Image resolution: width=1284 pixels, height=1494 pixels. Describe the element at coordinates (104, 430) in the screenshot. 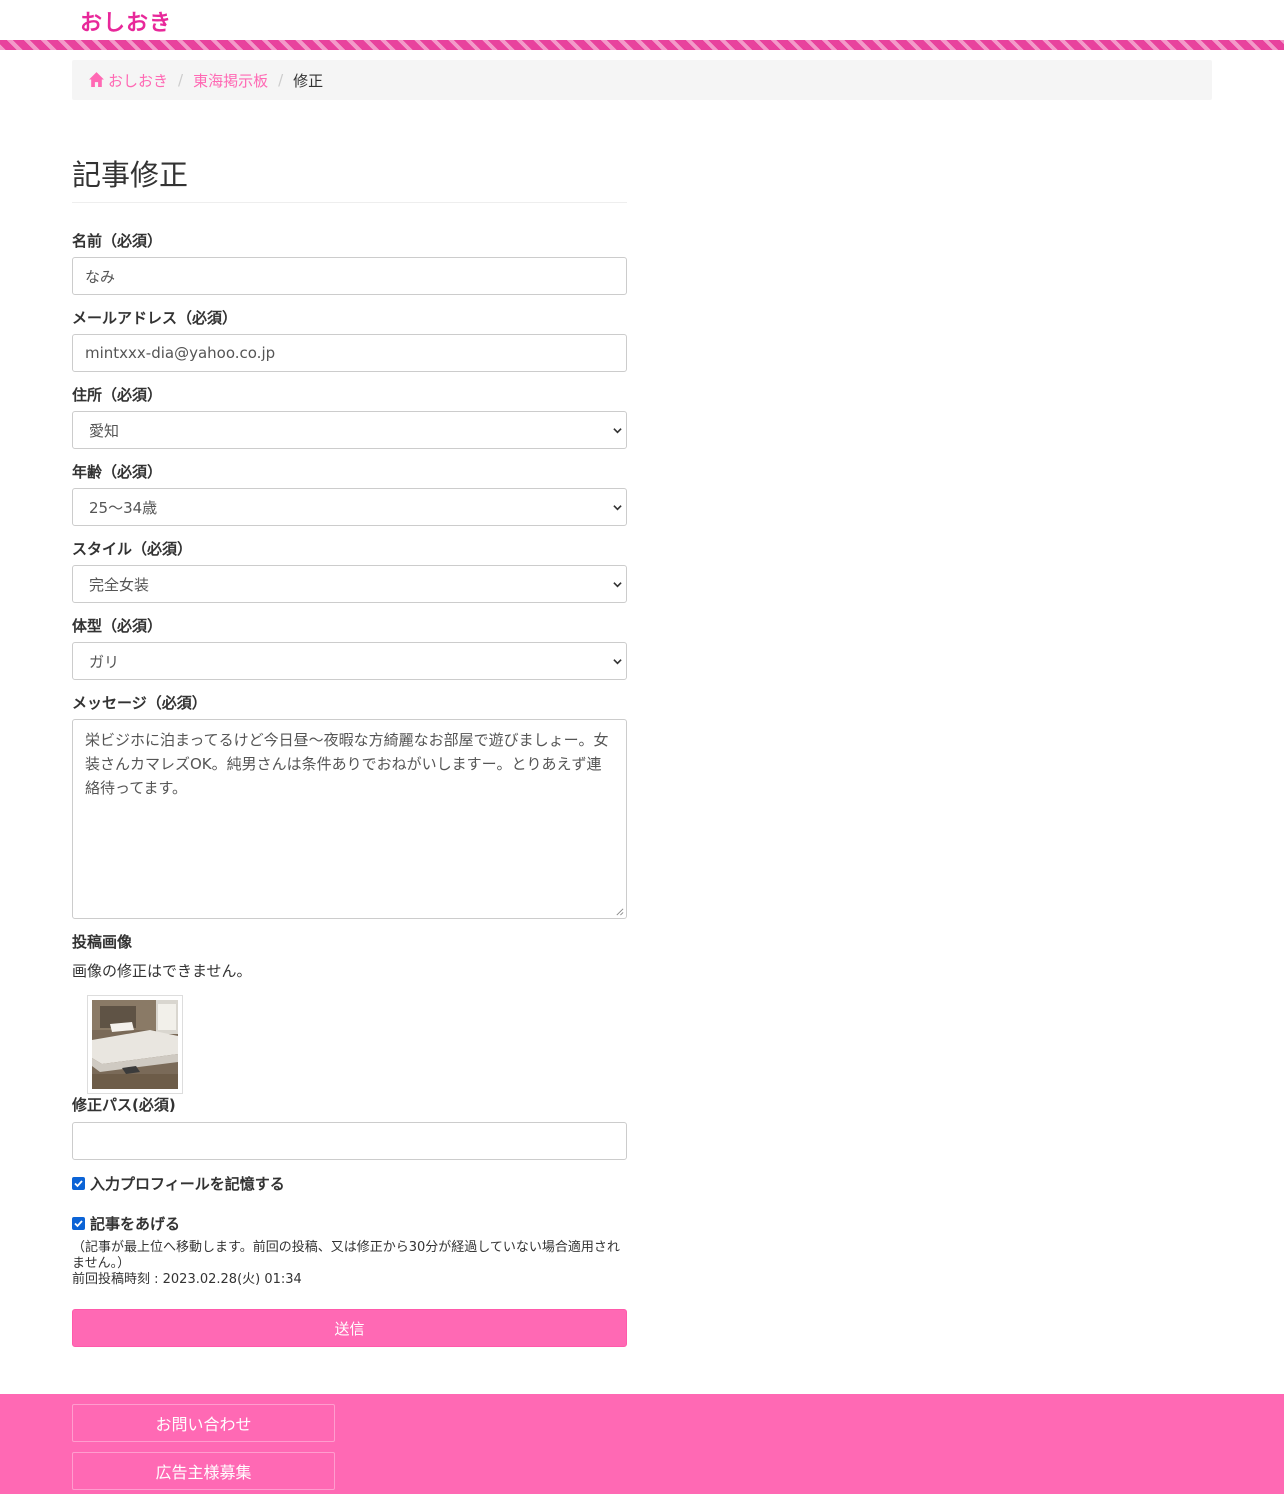

I see `address-value: 愛知` at that location.